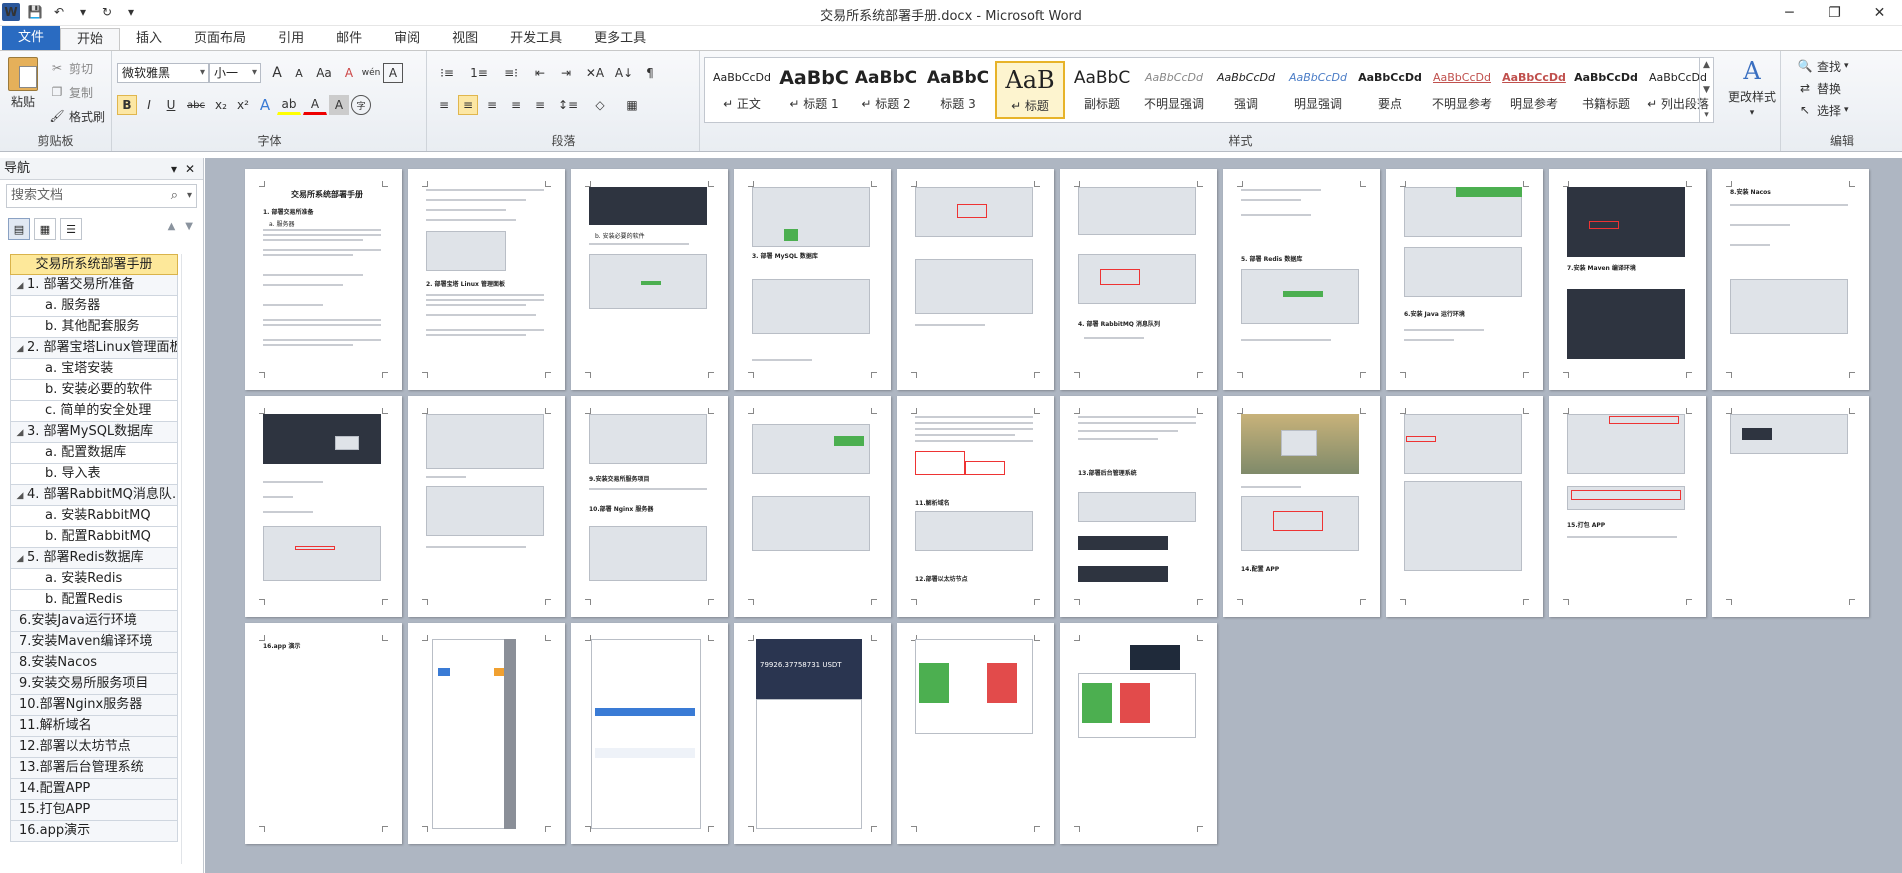  Describe the element at coordinates (94, 516) in the screenshot. I see `nav-heading-item: a. 安装RabbitMQ` at that location.